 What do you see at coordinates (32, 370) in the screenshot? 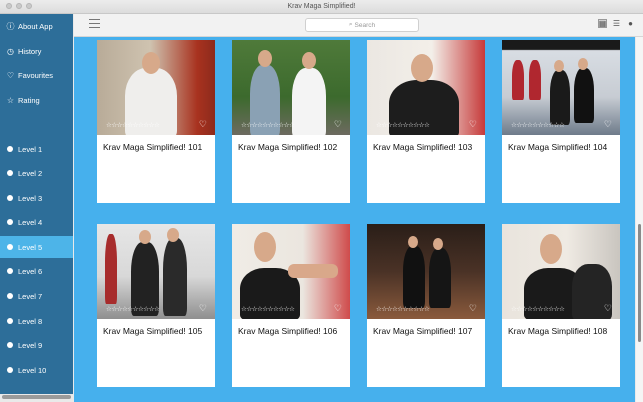
I see `sidebar-item-label: Level 10` at bounding box center [32, 370].